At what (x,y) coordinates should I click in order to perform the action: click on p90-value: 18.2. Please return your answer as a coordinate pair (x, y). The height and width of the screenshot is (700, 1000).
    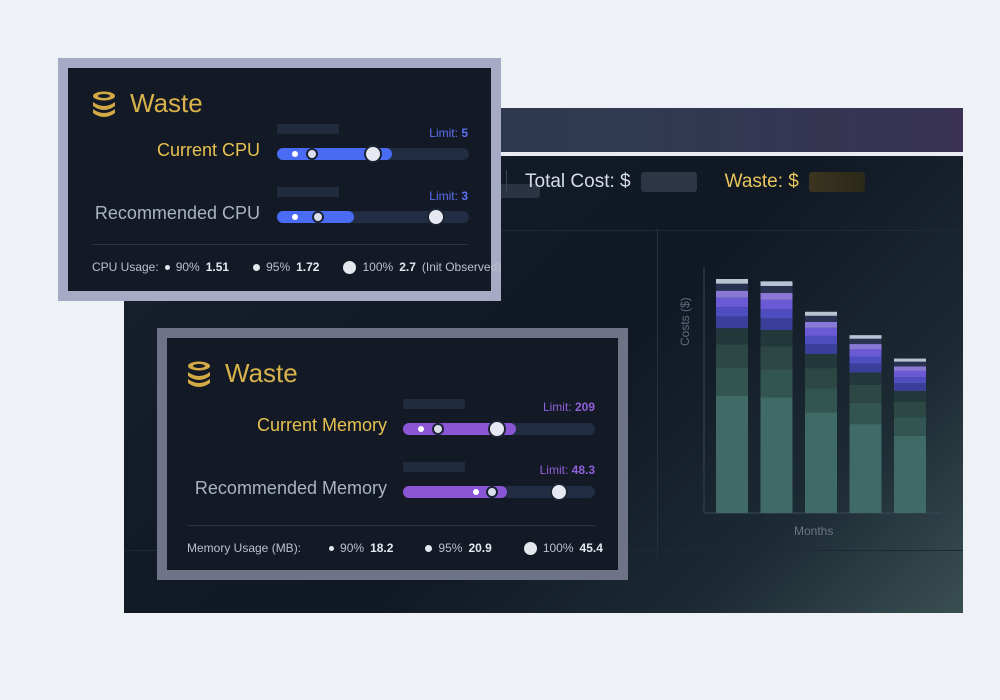
    Looking at the image, I should click on (382, 548).